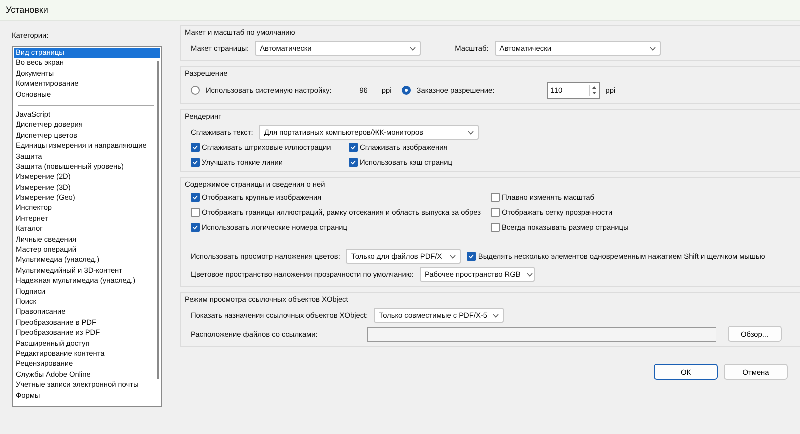  Describe the element at coordinates (593, 90) in the screenshot. I see `spin-arrows-icon` at that location.